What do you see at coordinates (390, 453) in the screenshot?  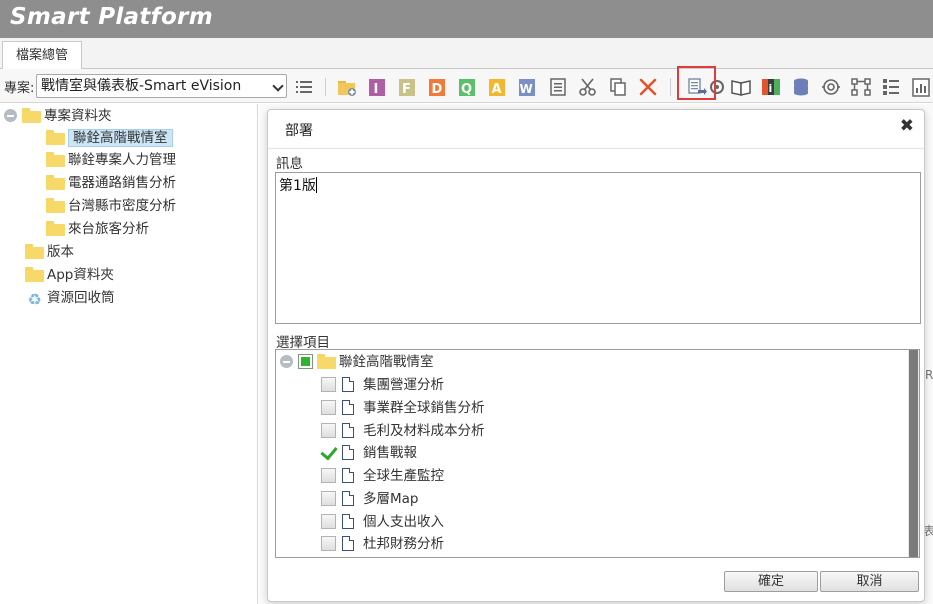 I see `list-item-label: 銷售戰報` at bounding box center [390, 453].